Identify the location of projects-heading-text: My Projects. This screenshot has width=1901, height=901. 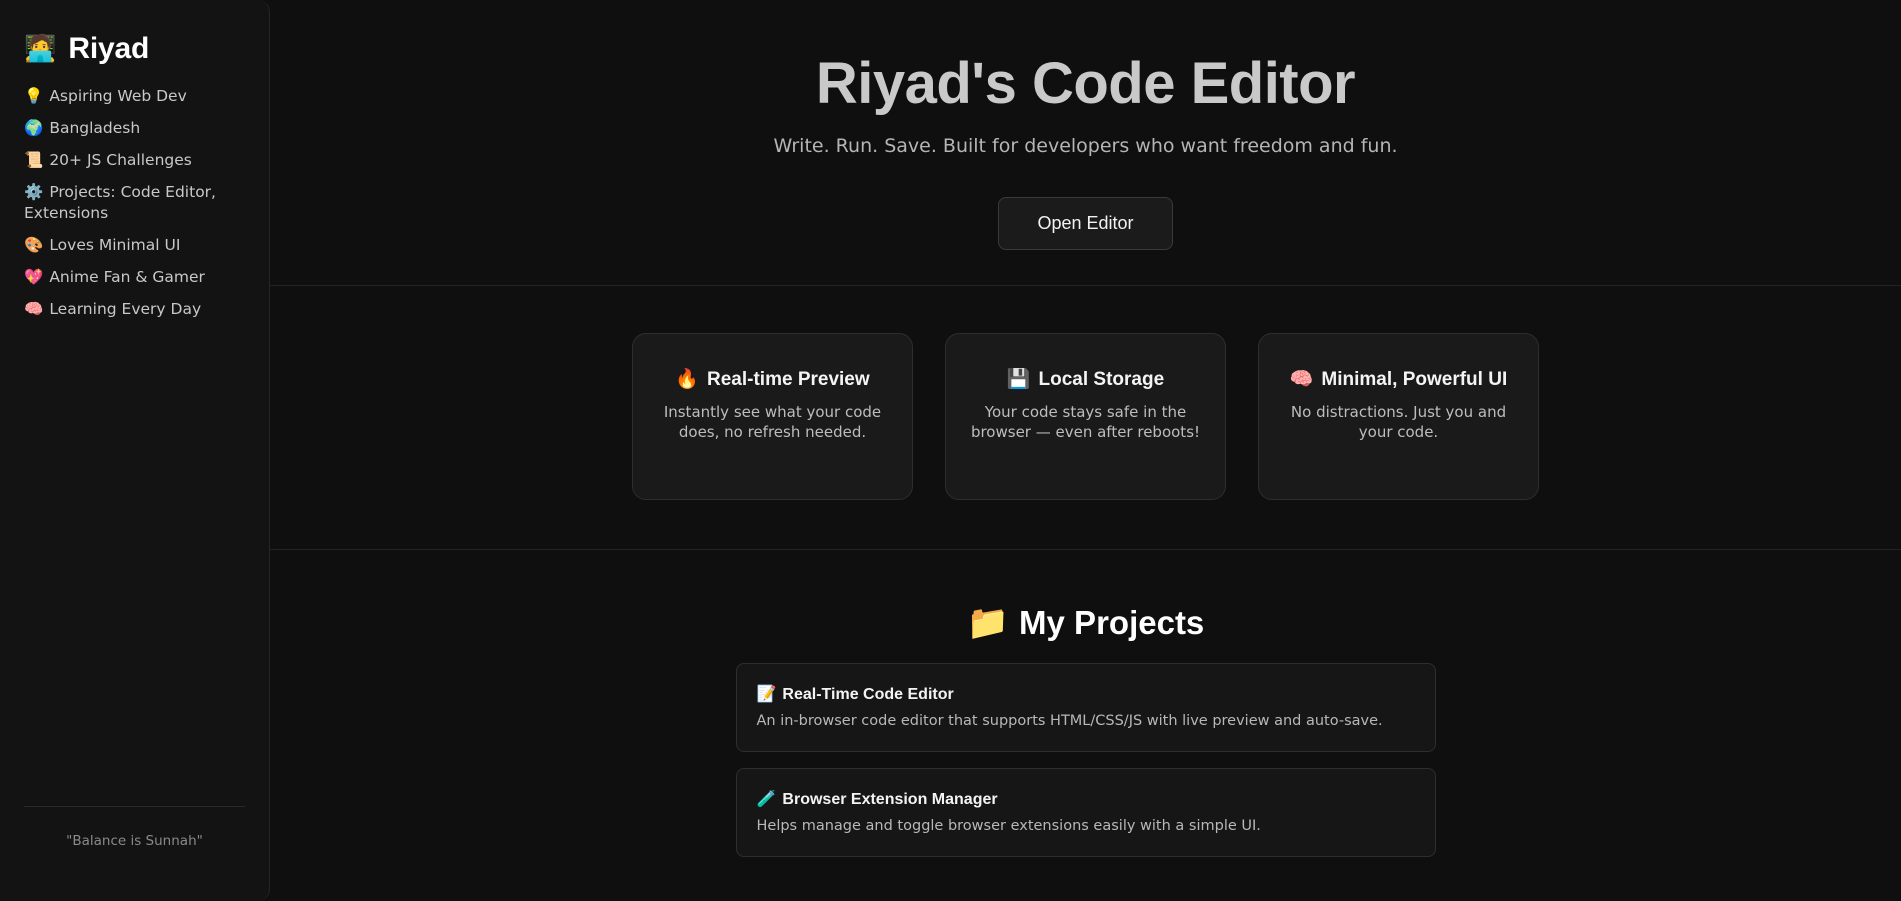
(1112, 622).